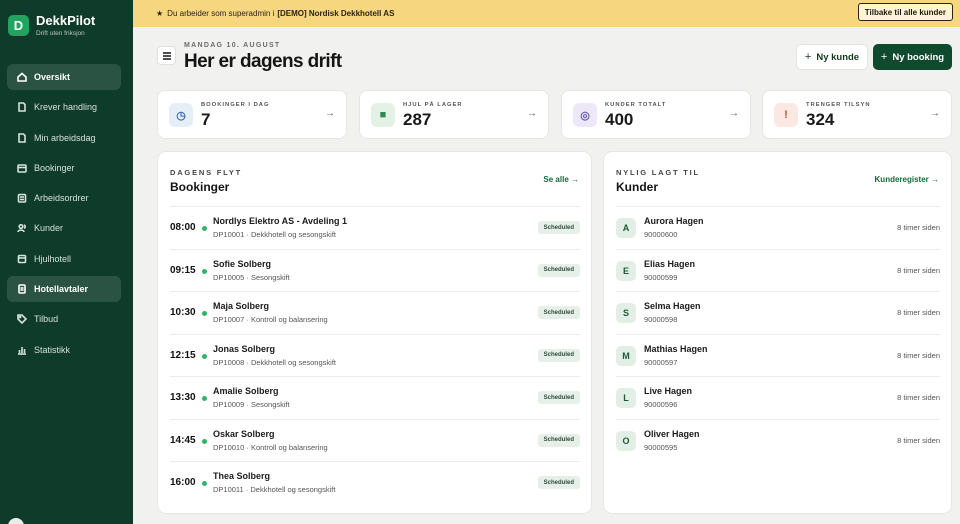 This screenshot has height=524, width=960. I want to click on stat-label: BOOKINGER I DAG, so click(235, 105).